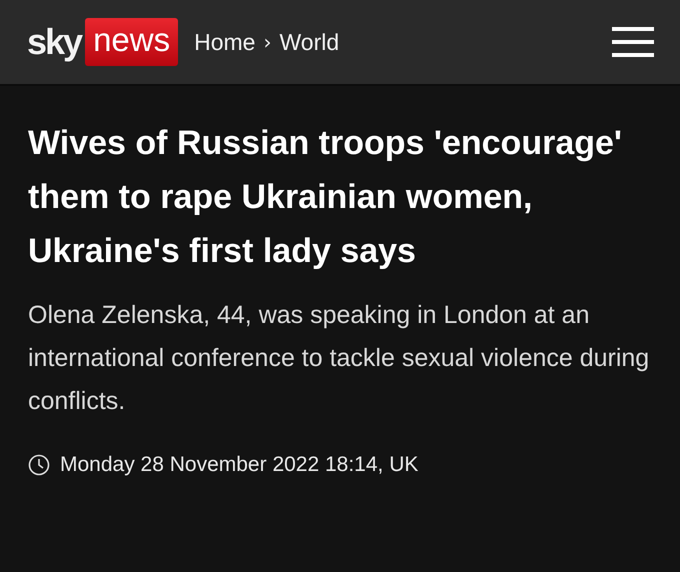 Image resolution: width=680 pixels, height=572 pixels. What do you see at coordinates (239, 465) in the screenshot?
I see `timestamp: Monday 28 November 2022 18:14, UK` at bounding box center [239, 465].